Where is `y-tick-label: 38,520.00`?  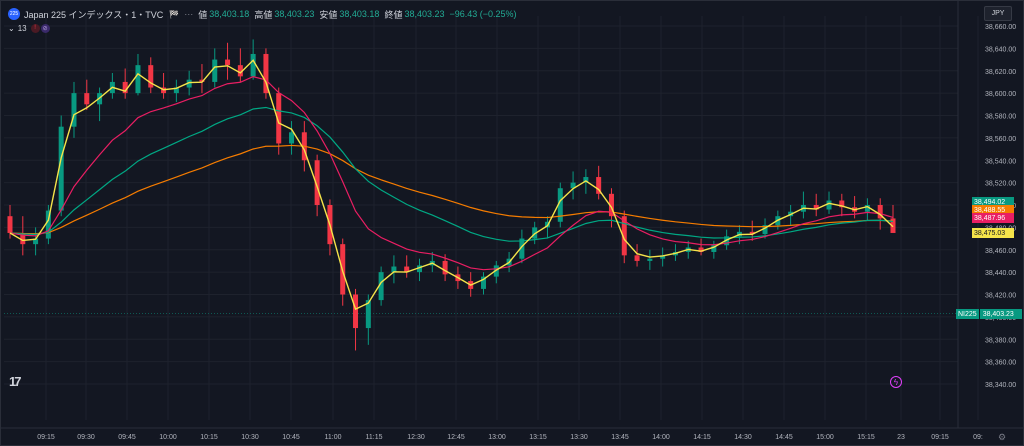
y-tick-label: 38,520.00 is located at coordinates (1000, 184).